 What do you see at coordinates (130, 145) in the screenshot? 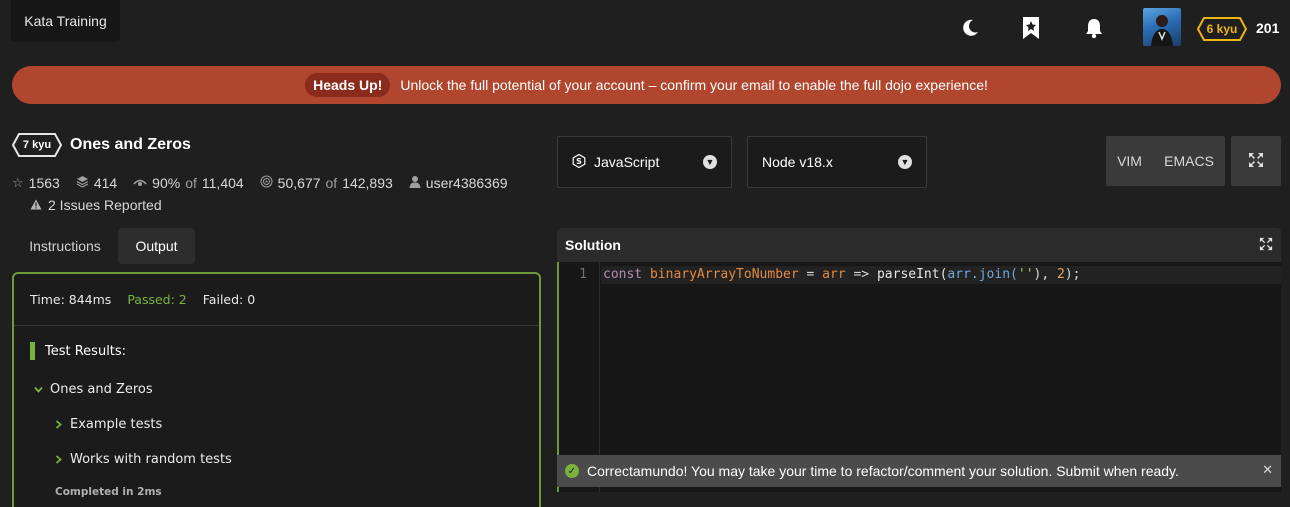
I see `kata-title: Ones and Zeros` at bounding box center [130, 145].